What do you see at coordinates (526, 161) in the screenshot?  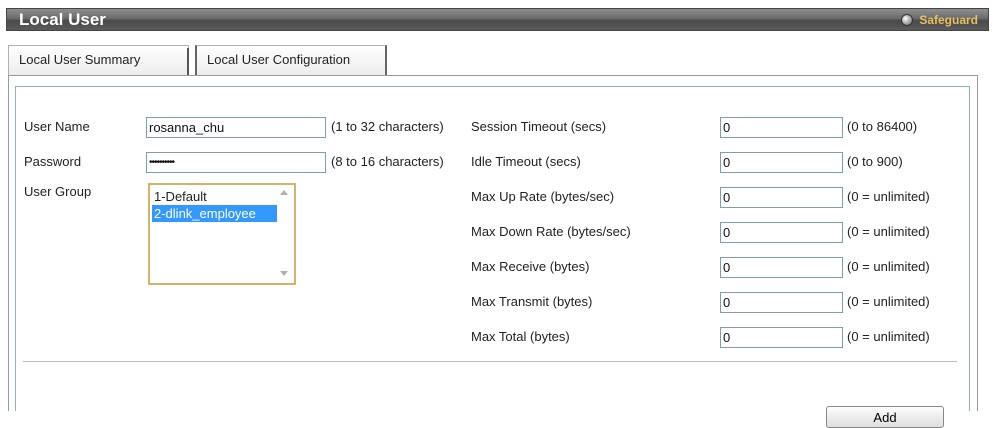 I see `idle-timeout-label: Idle Timeout (secs)` at bounding box center [526, 161].